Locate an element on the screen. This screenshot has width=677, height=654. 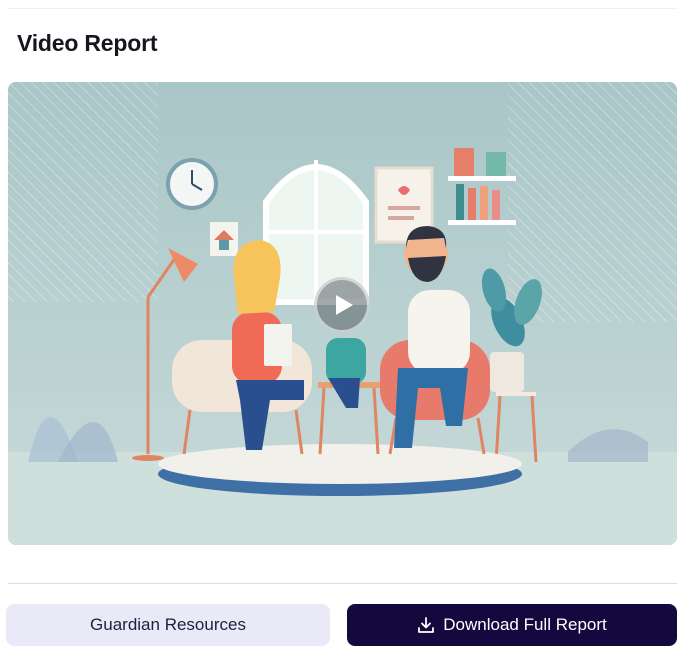
section-divider is located at coordinates (342, 583).